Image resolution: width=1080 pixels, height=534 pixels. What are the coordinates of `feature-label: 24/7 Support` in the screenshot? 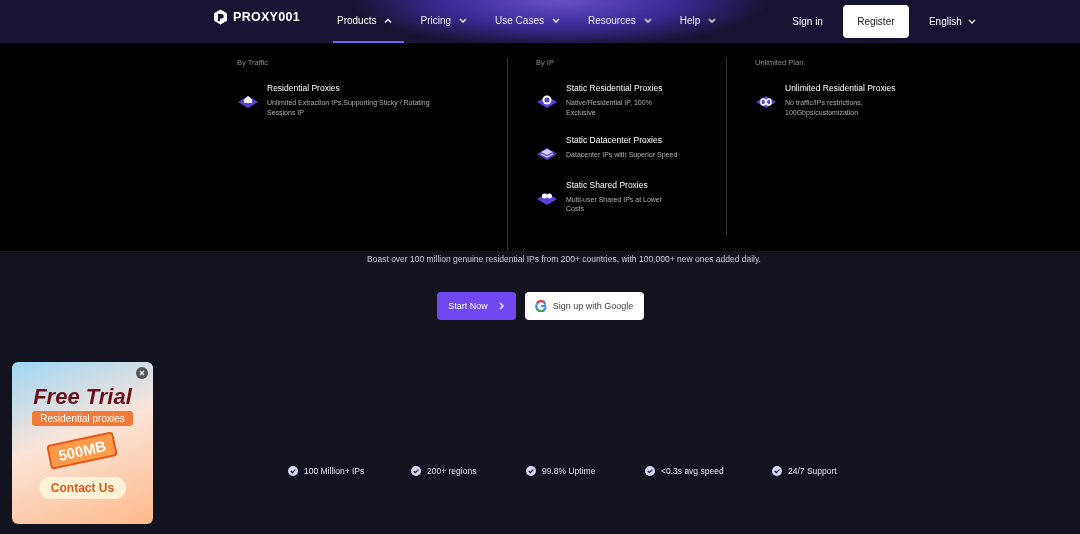 It's located at (812, 471).